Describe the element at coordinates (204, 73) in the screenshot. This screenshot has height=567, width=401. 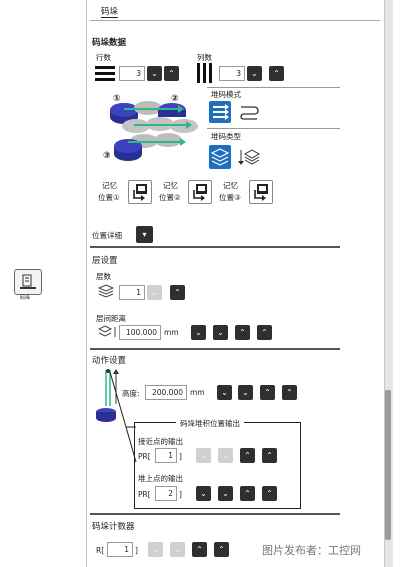
I see `cols-icon` at that location.